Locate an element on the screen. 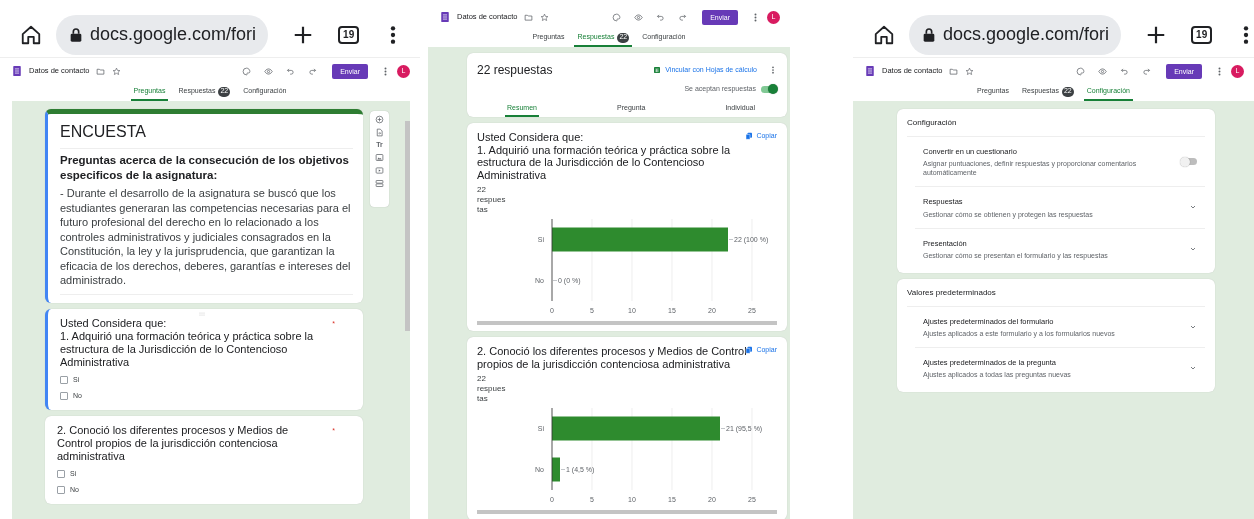  section-title: Configuración is located at coordinates (1056, 127).